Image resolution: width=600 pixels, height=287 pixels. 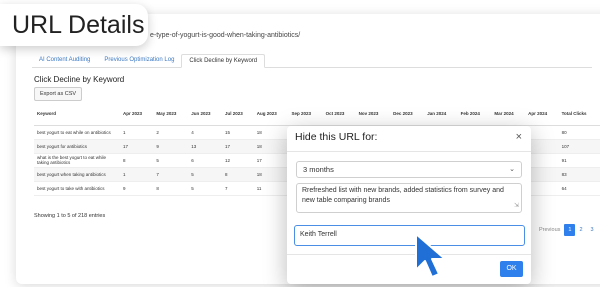 I want to click on table-cell: 15, so click(x=237, y=132).